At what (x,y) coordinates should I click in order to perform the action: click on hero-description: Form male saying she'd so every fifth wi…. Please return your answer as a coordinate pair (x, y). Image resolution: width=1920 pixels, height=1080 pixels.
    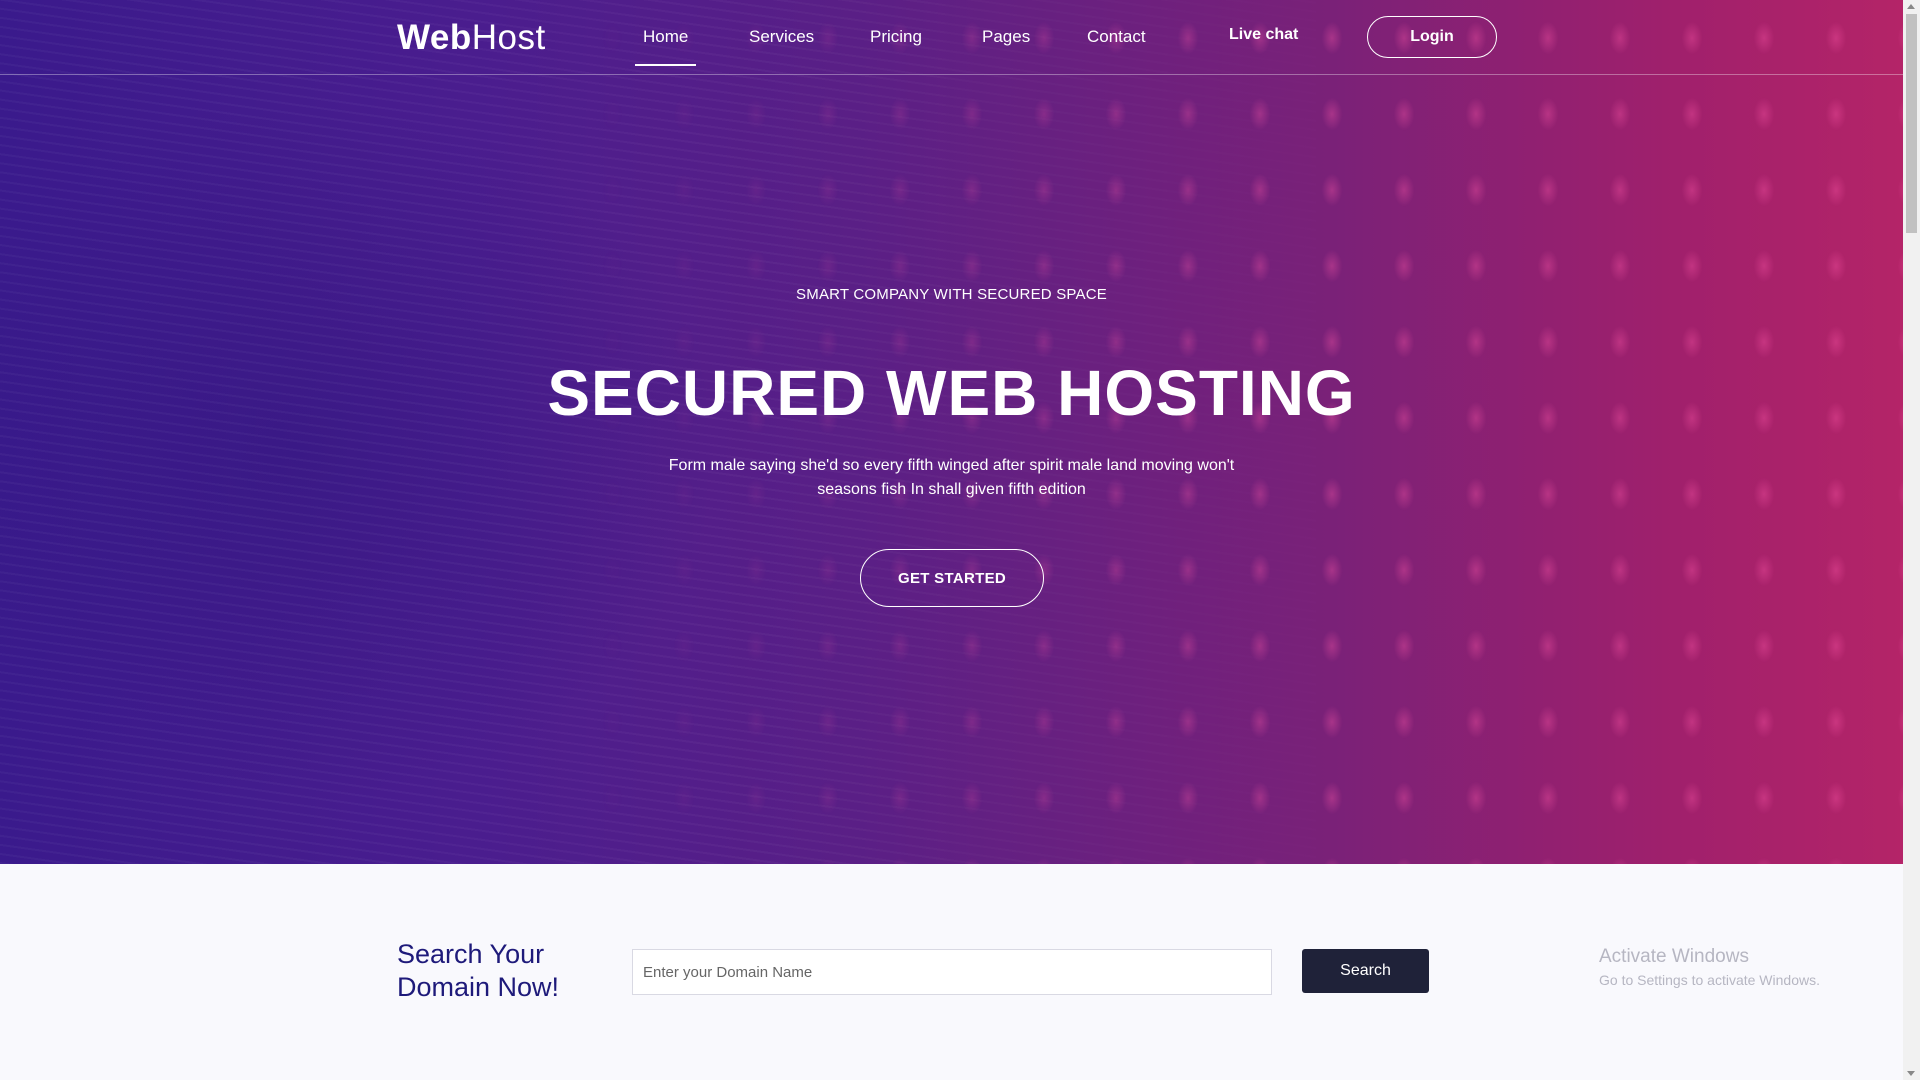
    Looking at the image, I should click on (951, 477).